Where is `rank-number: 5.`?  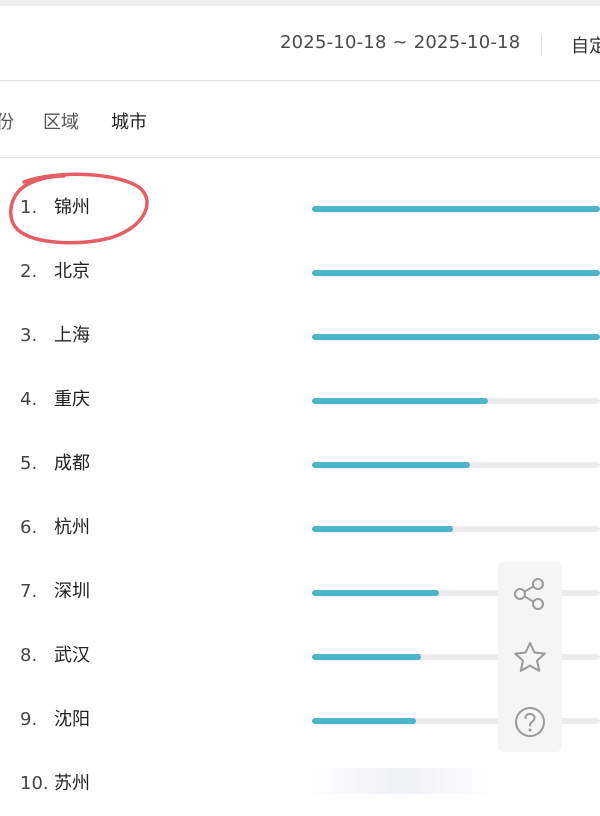 rank-number: 5. is located at coordinates (29, 463).